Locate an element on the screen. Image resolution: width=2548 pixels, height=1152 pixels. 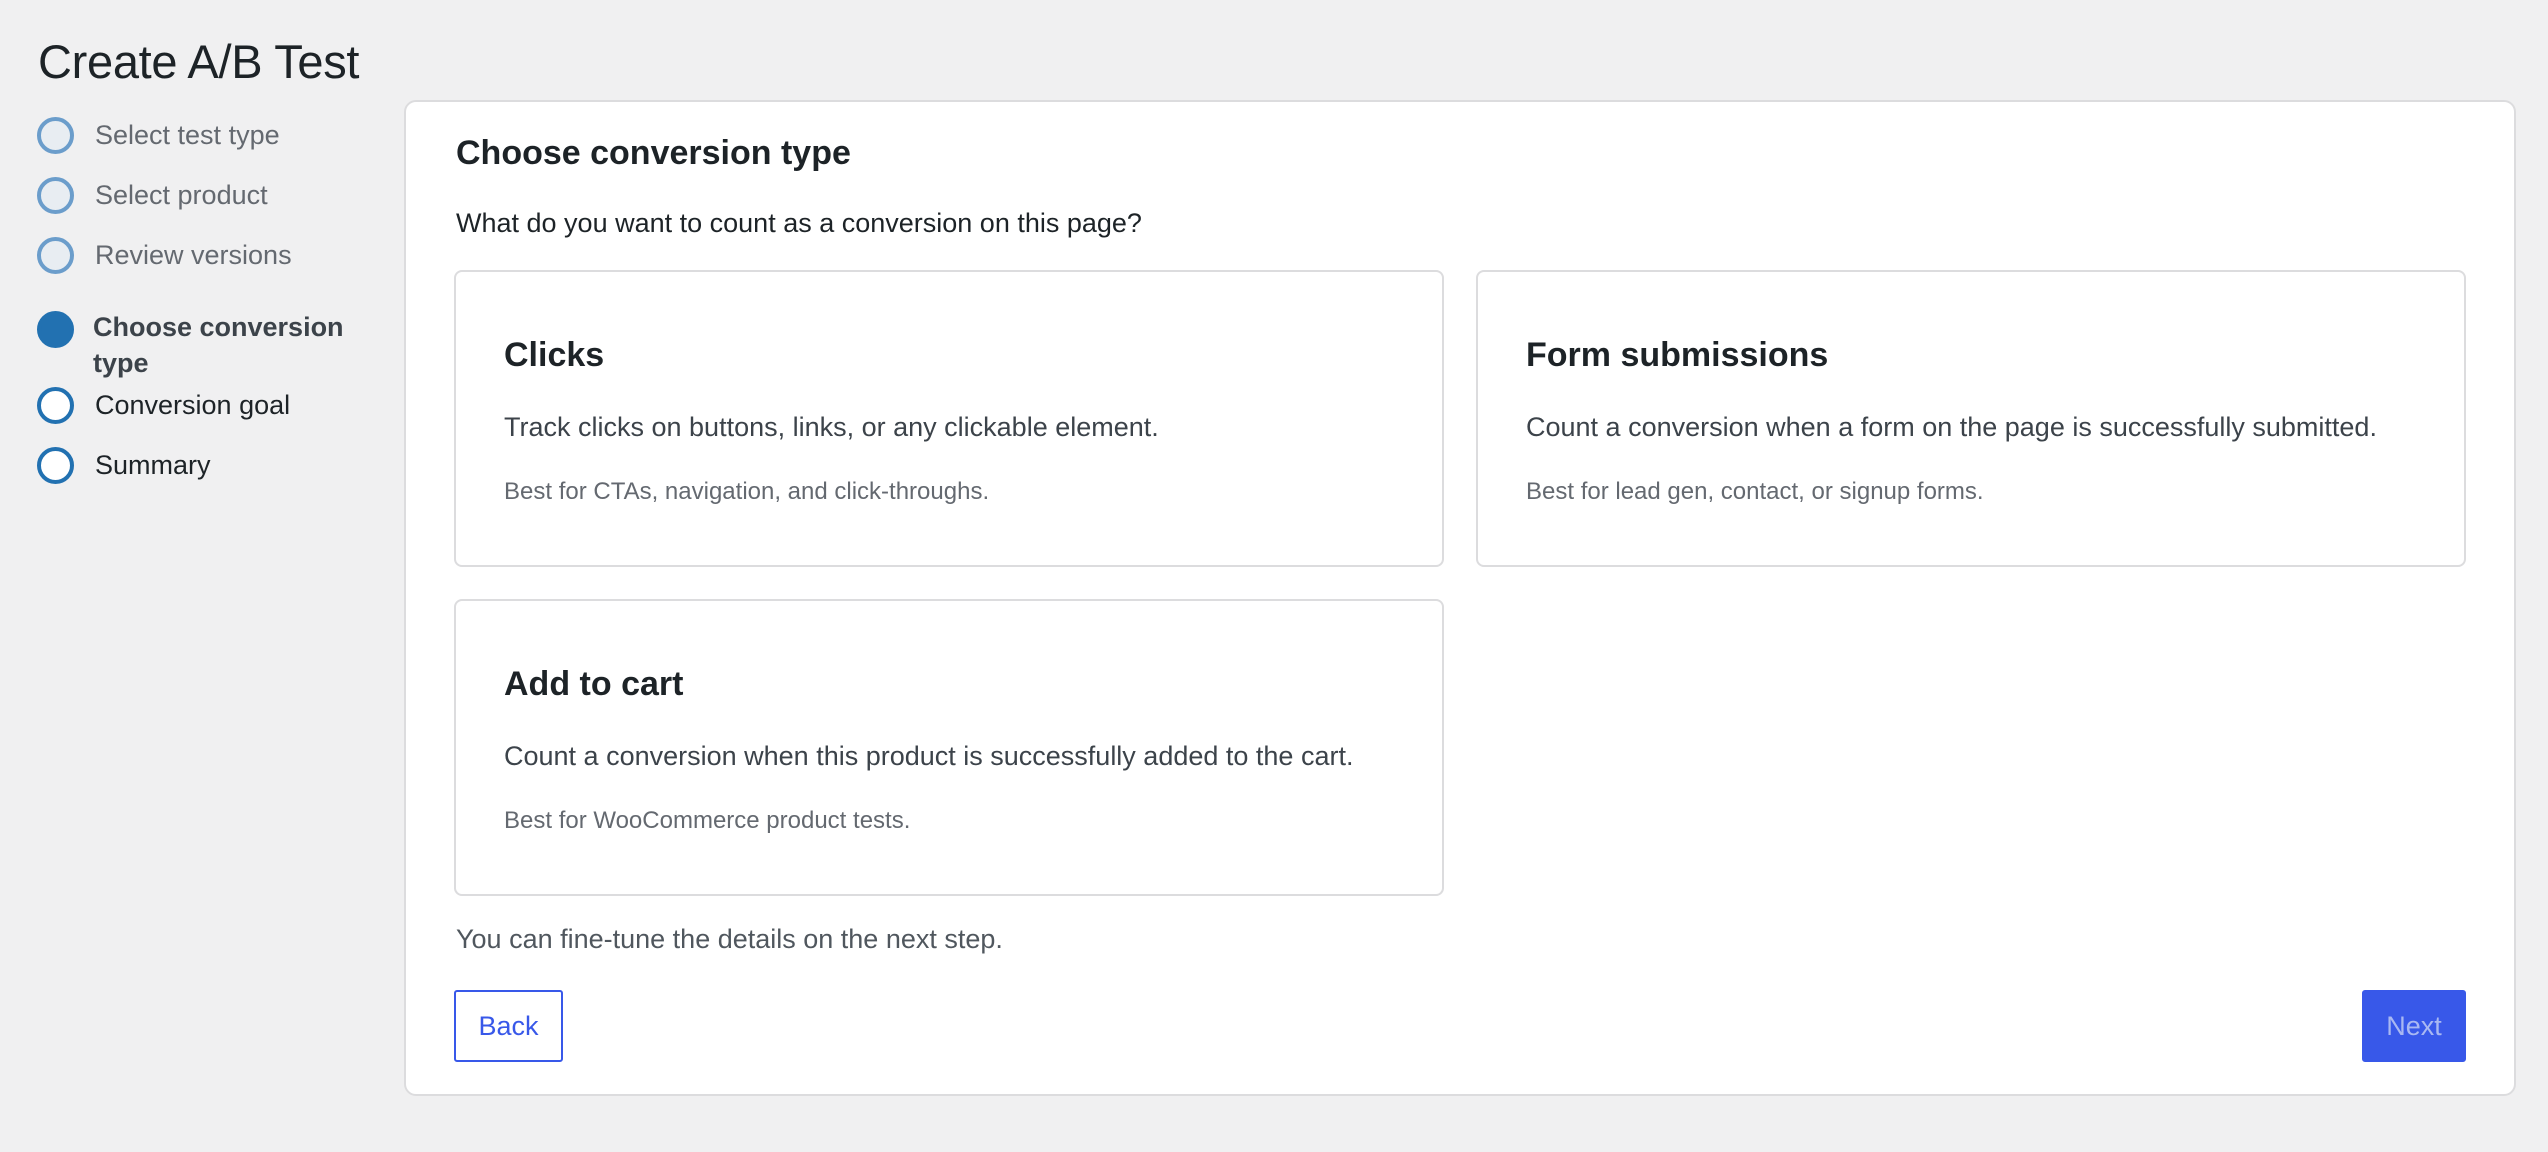
step-label: Select test type is located at coordinates (187, 135).